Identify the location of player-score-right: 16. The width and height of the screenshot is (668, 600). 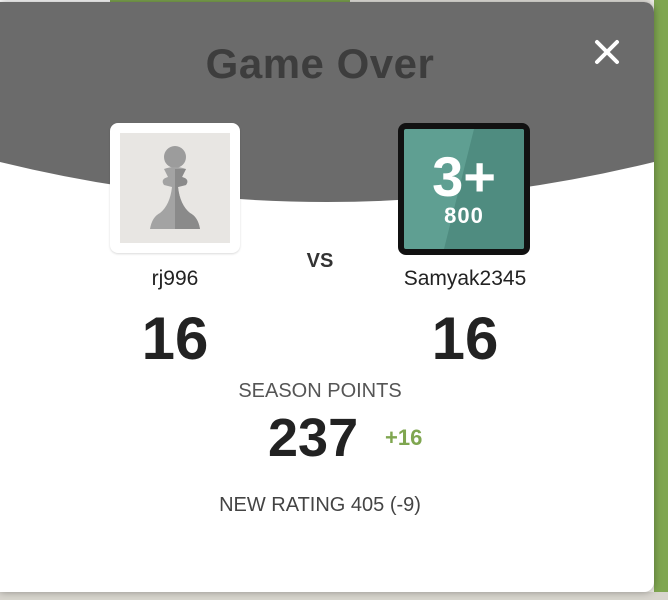
(465, 338).